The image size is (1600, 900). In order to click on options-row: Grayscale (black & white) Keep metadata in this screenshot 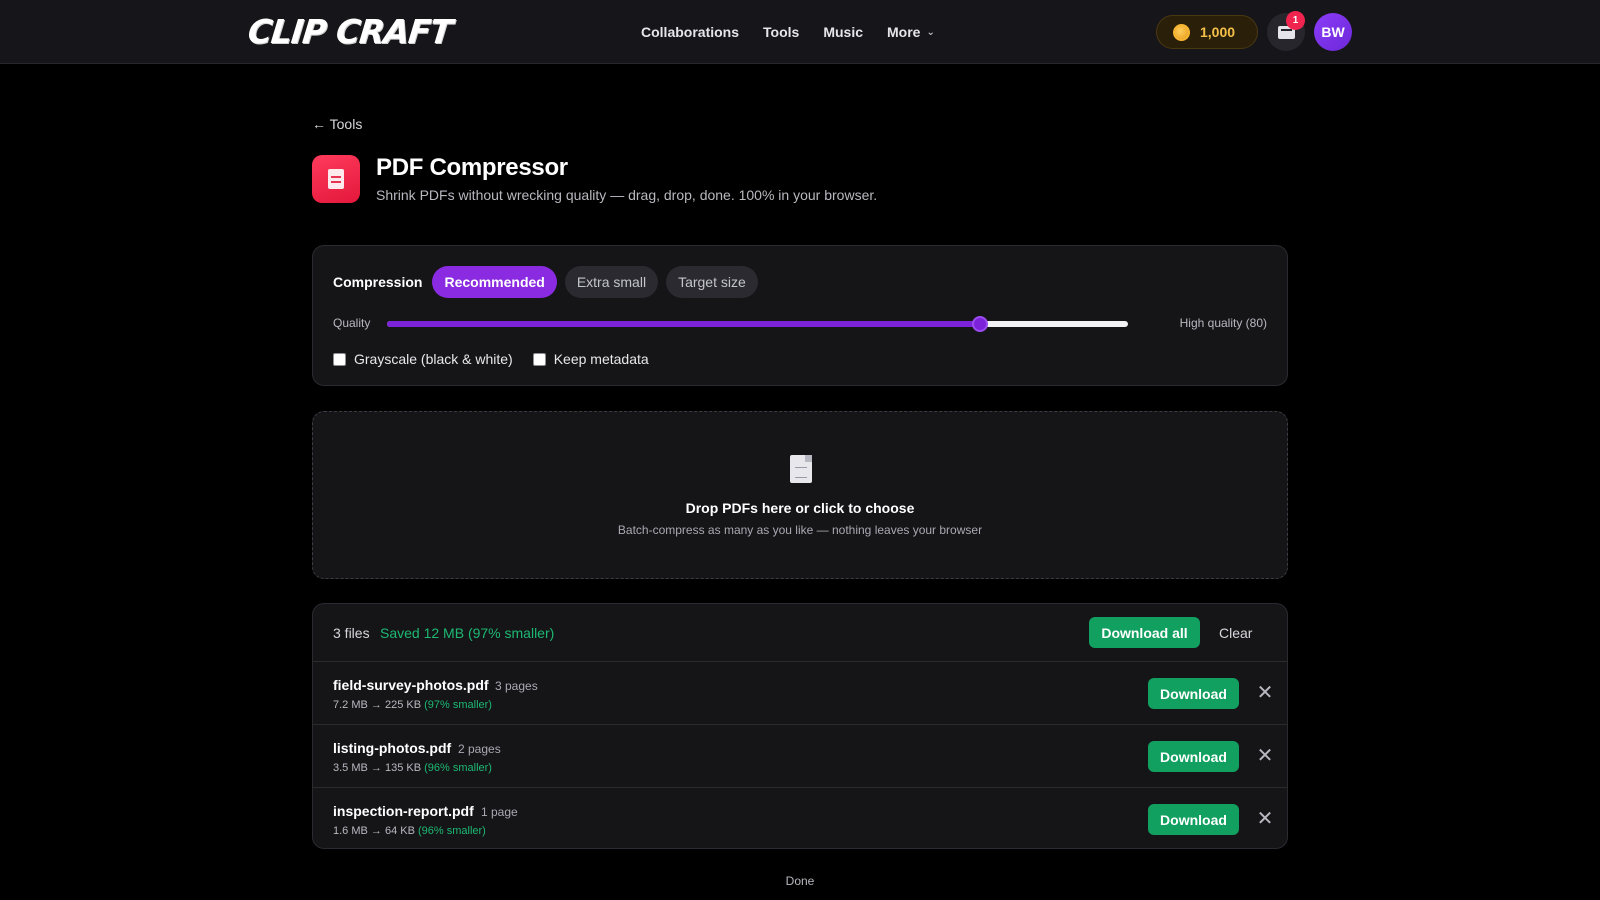, I will do `click(491, 359)`.